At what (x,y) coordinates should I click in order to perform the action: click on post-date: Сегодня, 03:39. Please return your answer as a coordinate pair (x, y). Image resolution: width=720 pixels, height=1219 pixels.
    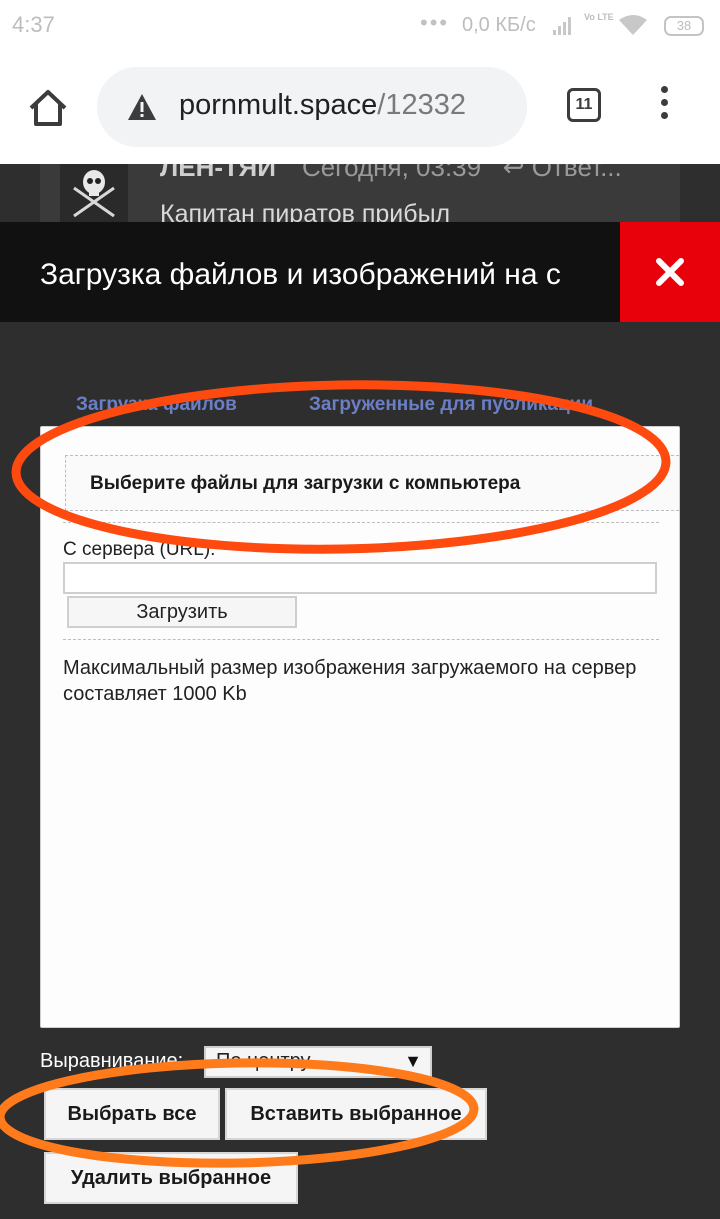
    Looking at the image, I should click on (391, 173).